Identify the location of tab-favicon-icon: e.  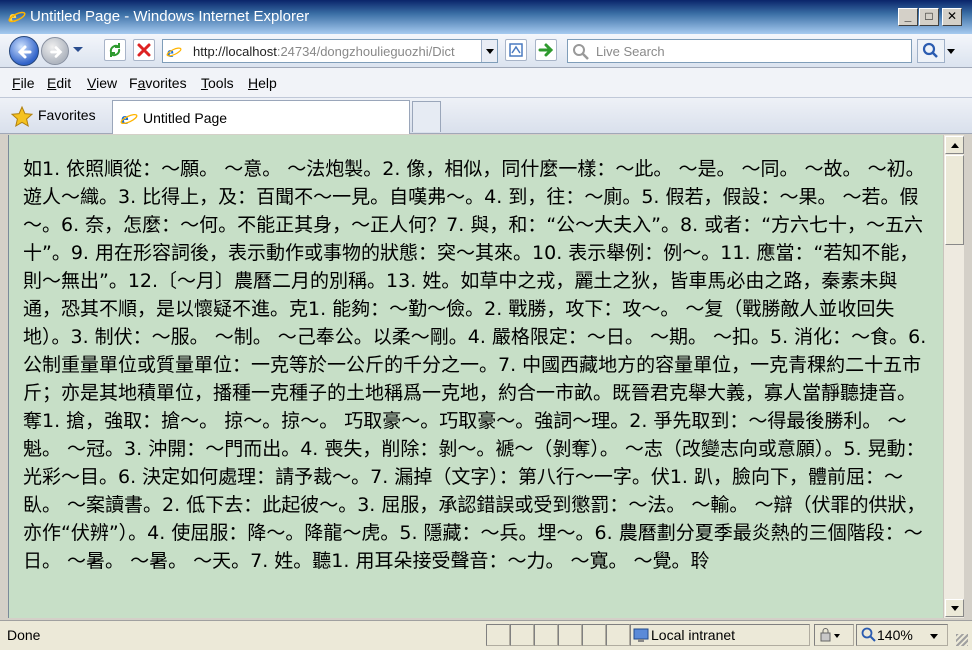
(129, 118).